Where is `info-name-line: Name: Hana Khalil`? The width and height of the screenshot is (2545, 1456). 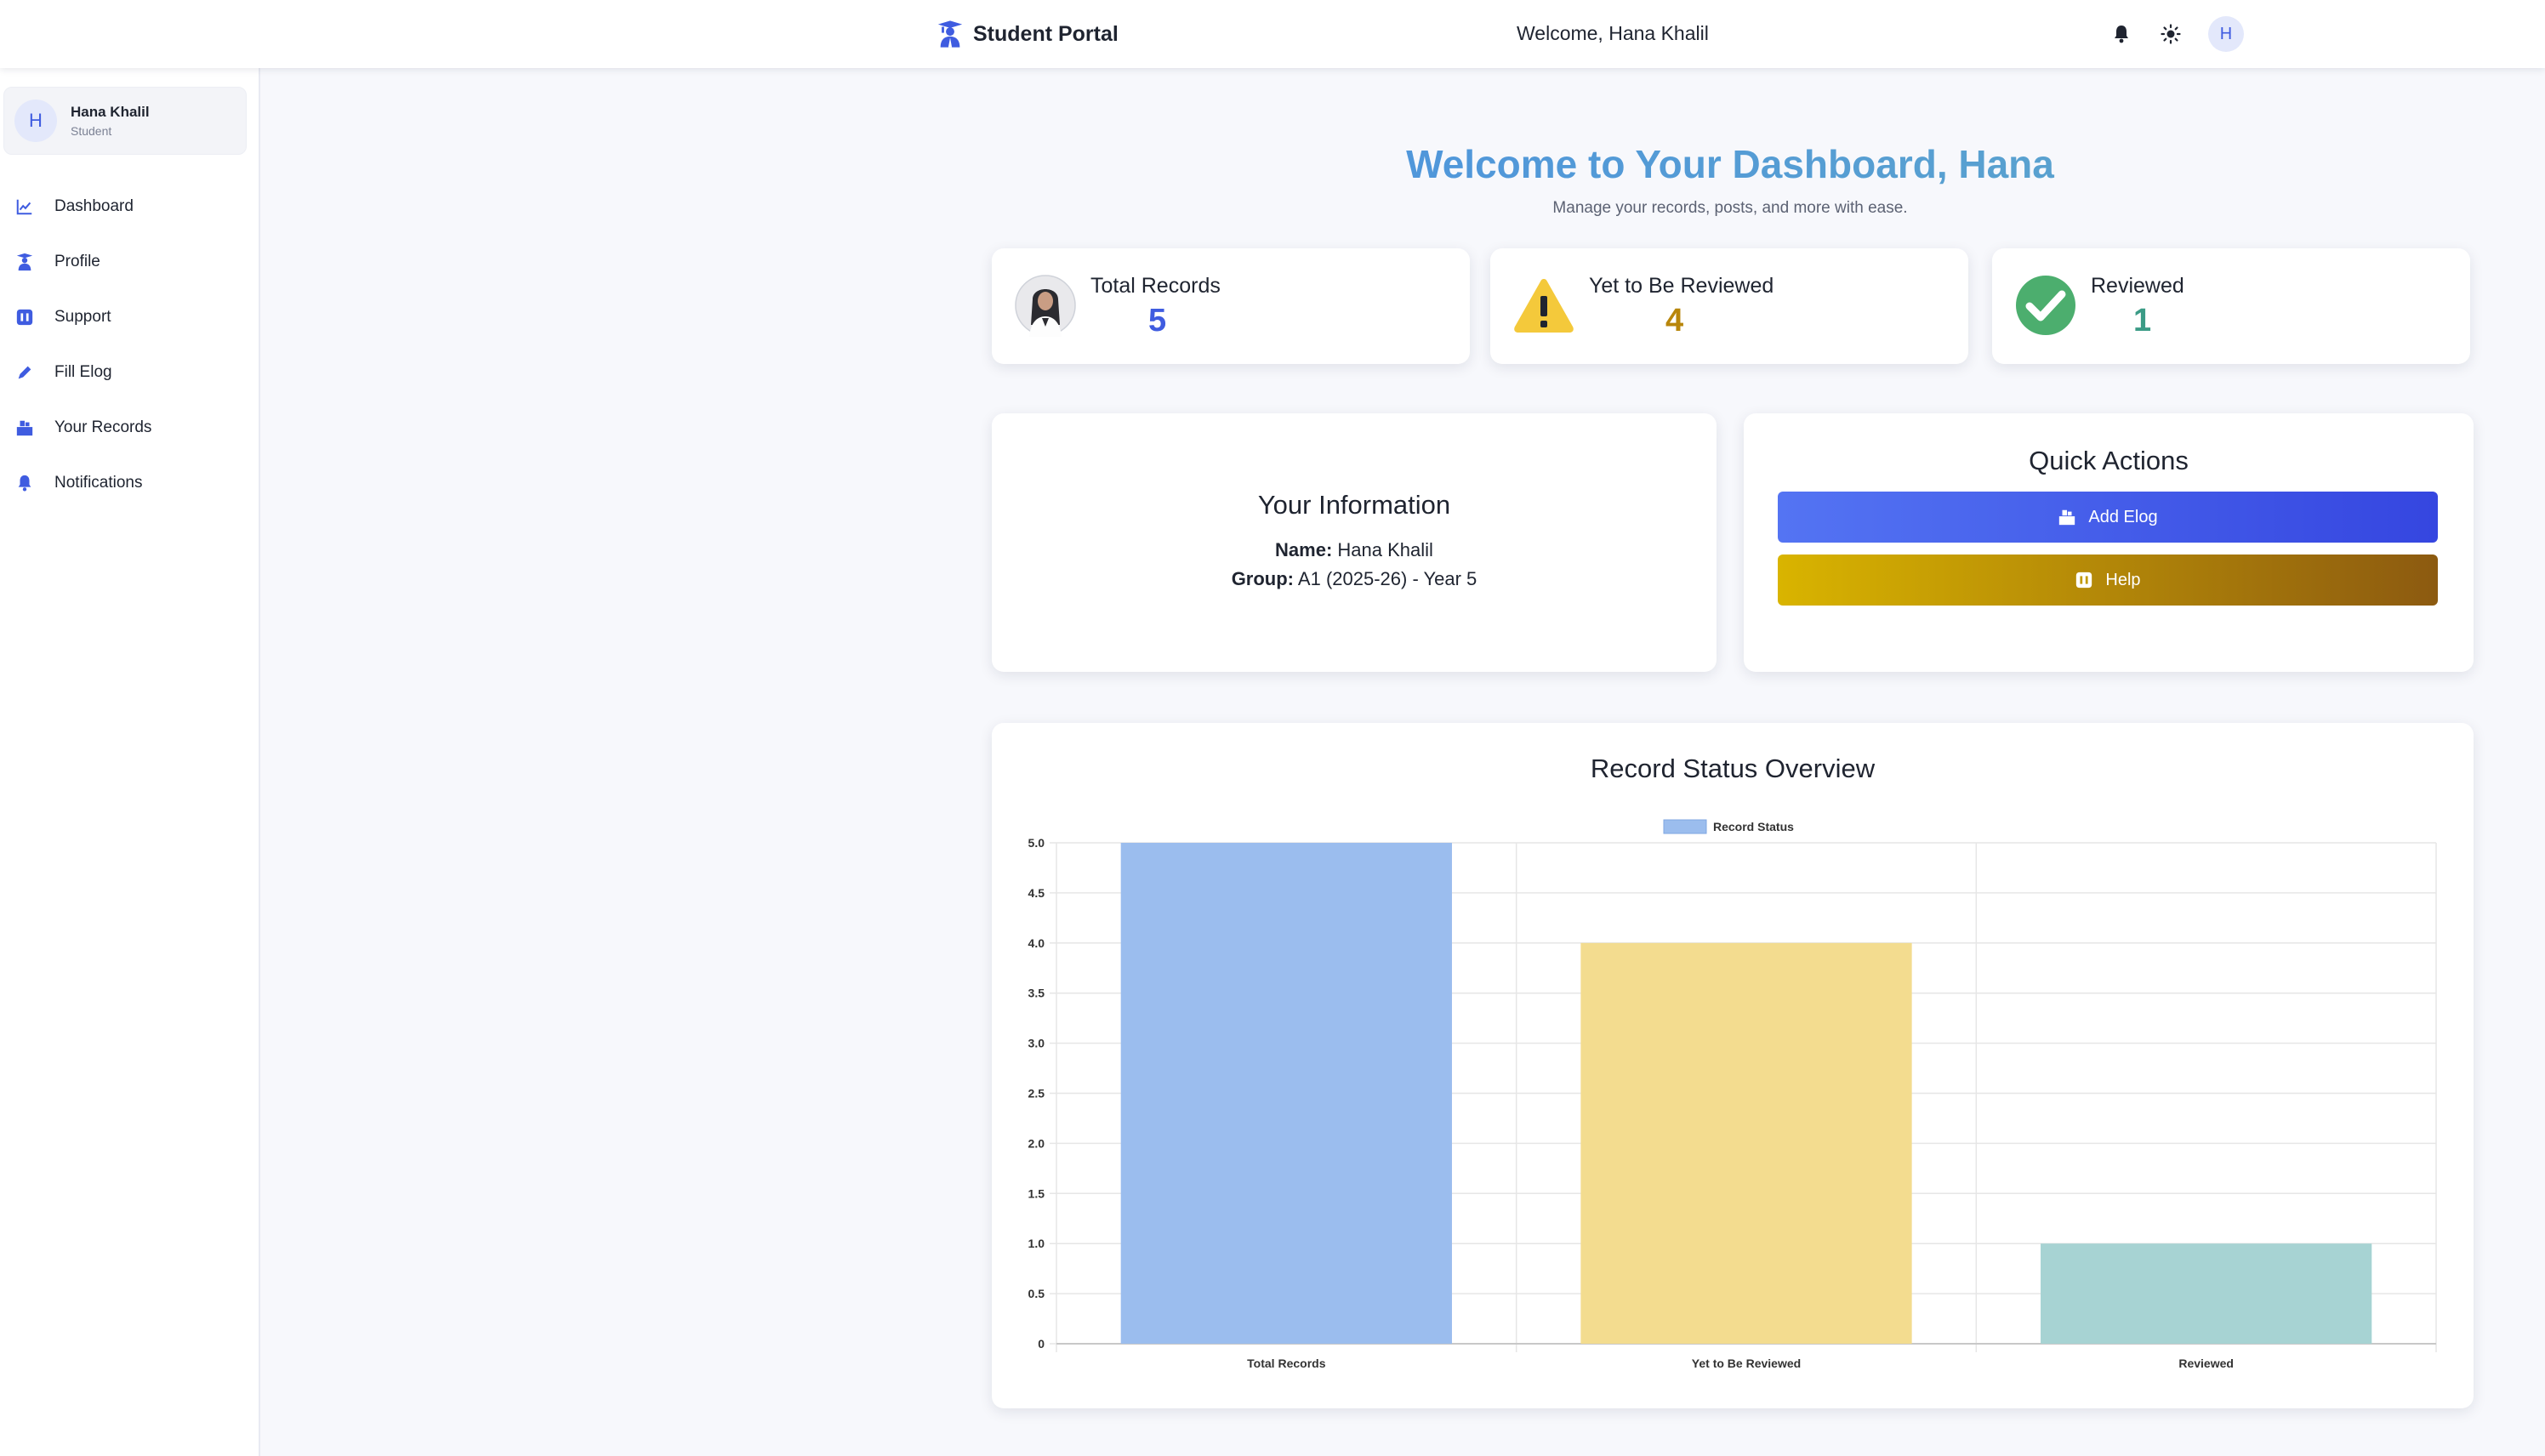 info-name-line: Name: Hana Khalil is located at coordinates (1354, 550).